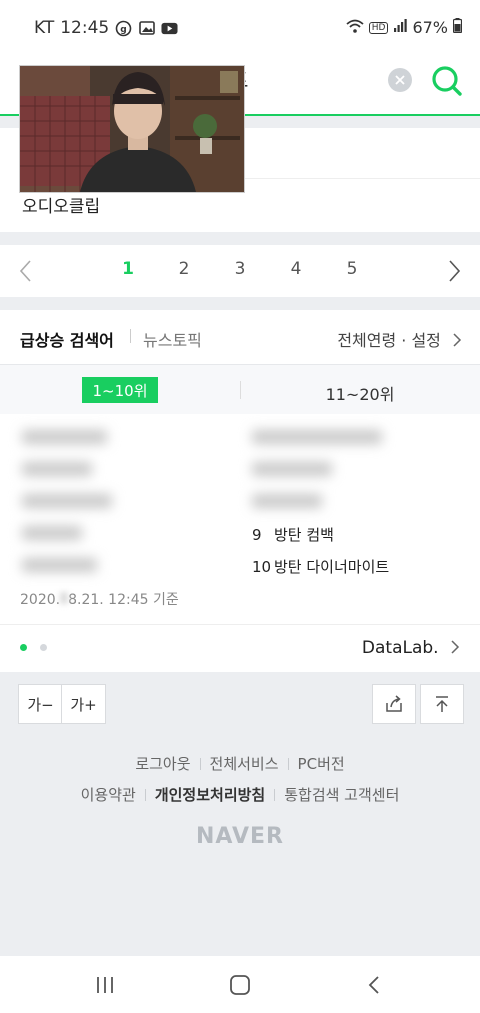 The image size is (480, 1013). Describe the element at coordinates (120, 390) in the screenshot. I see `tab-rank-1-10: 1~10위` at that location.